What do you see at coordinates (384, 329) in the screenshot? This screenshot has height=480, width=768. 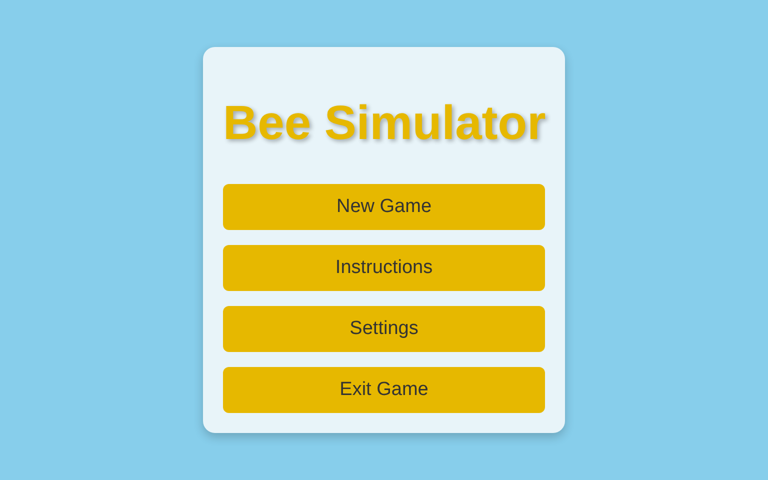 I see `menu-button: Settings` at bounding box center [384, 329].